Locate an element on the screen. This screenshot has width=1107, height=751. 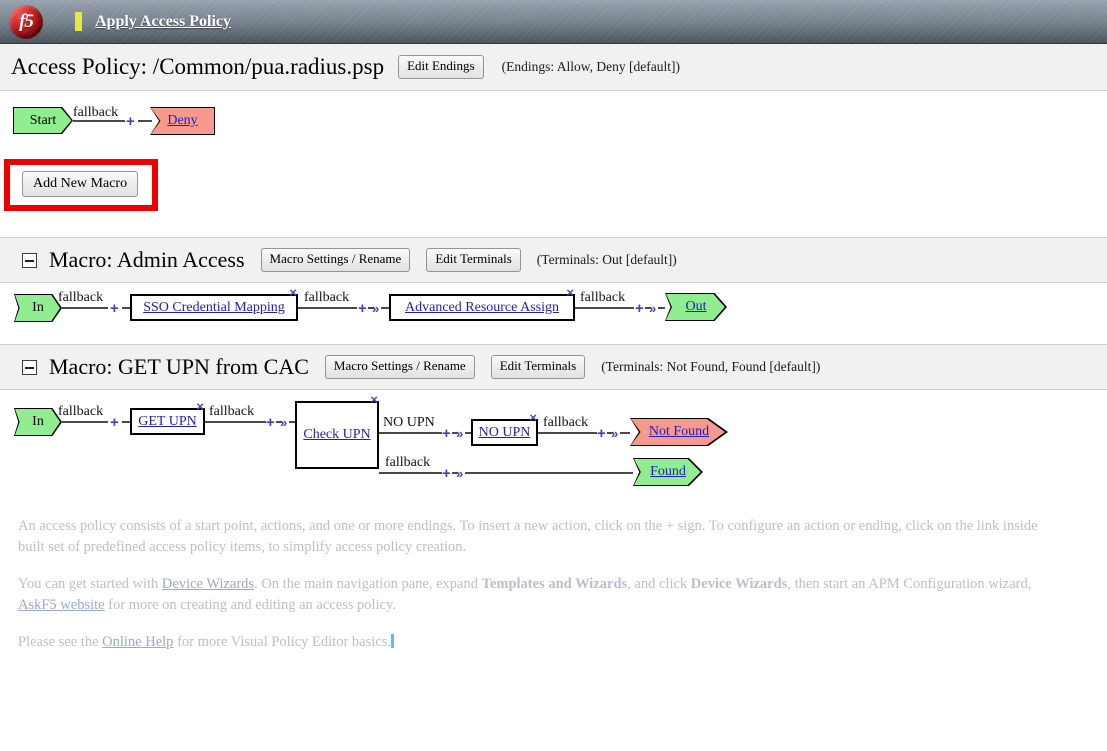
add-new-macro-button: Add New Macro is located at coordinates (80, 184).